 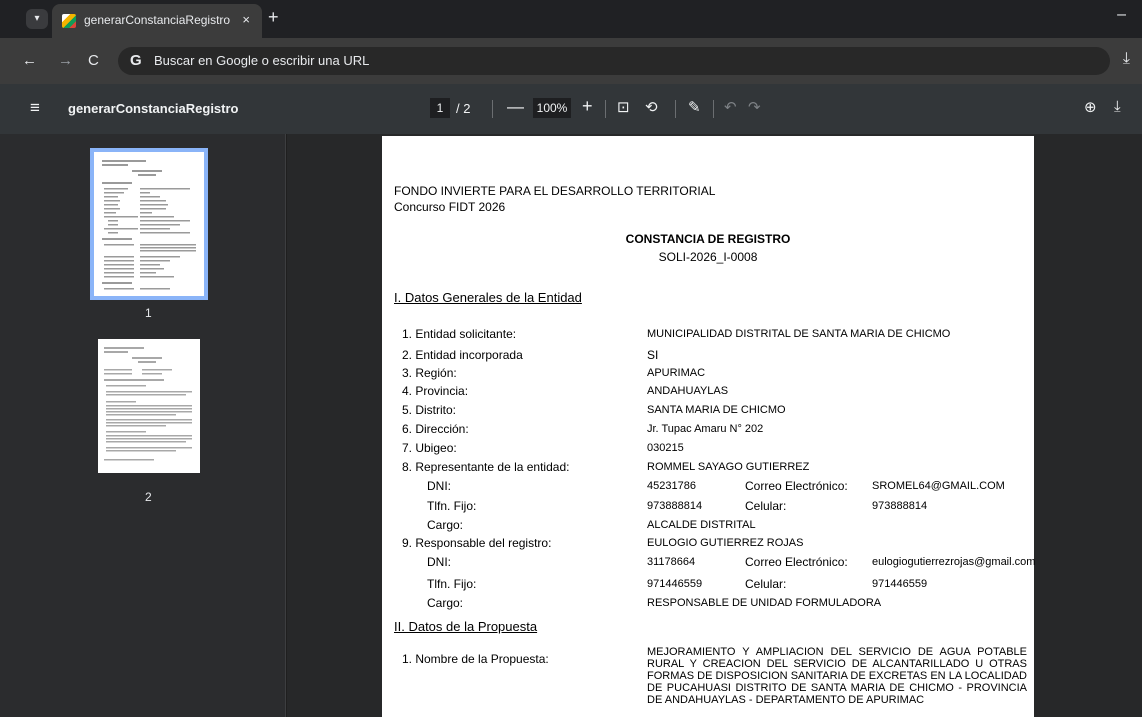 What do you see at coordinates (450, 207) in the screenshot?
I see `doc-contest: Concurso FIDT 2026` at bounding box center [450, 207].